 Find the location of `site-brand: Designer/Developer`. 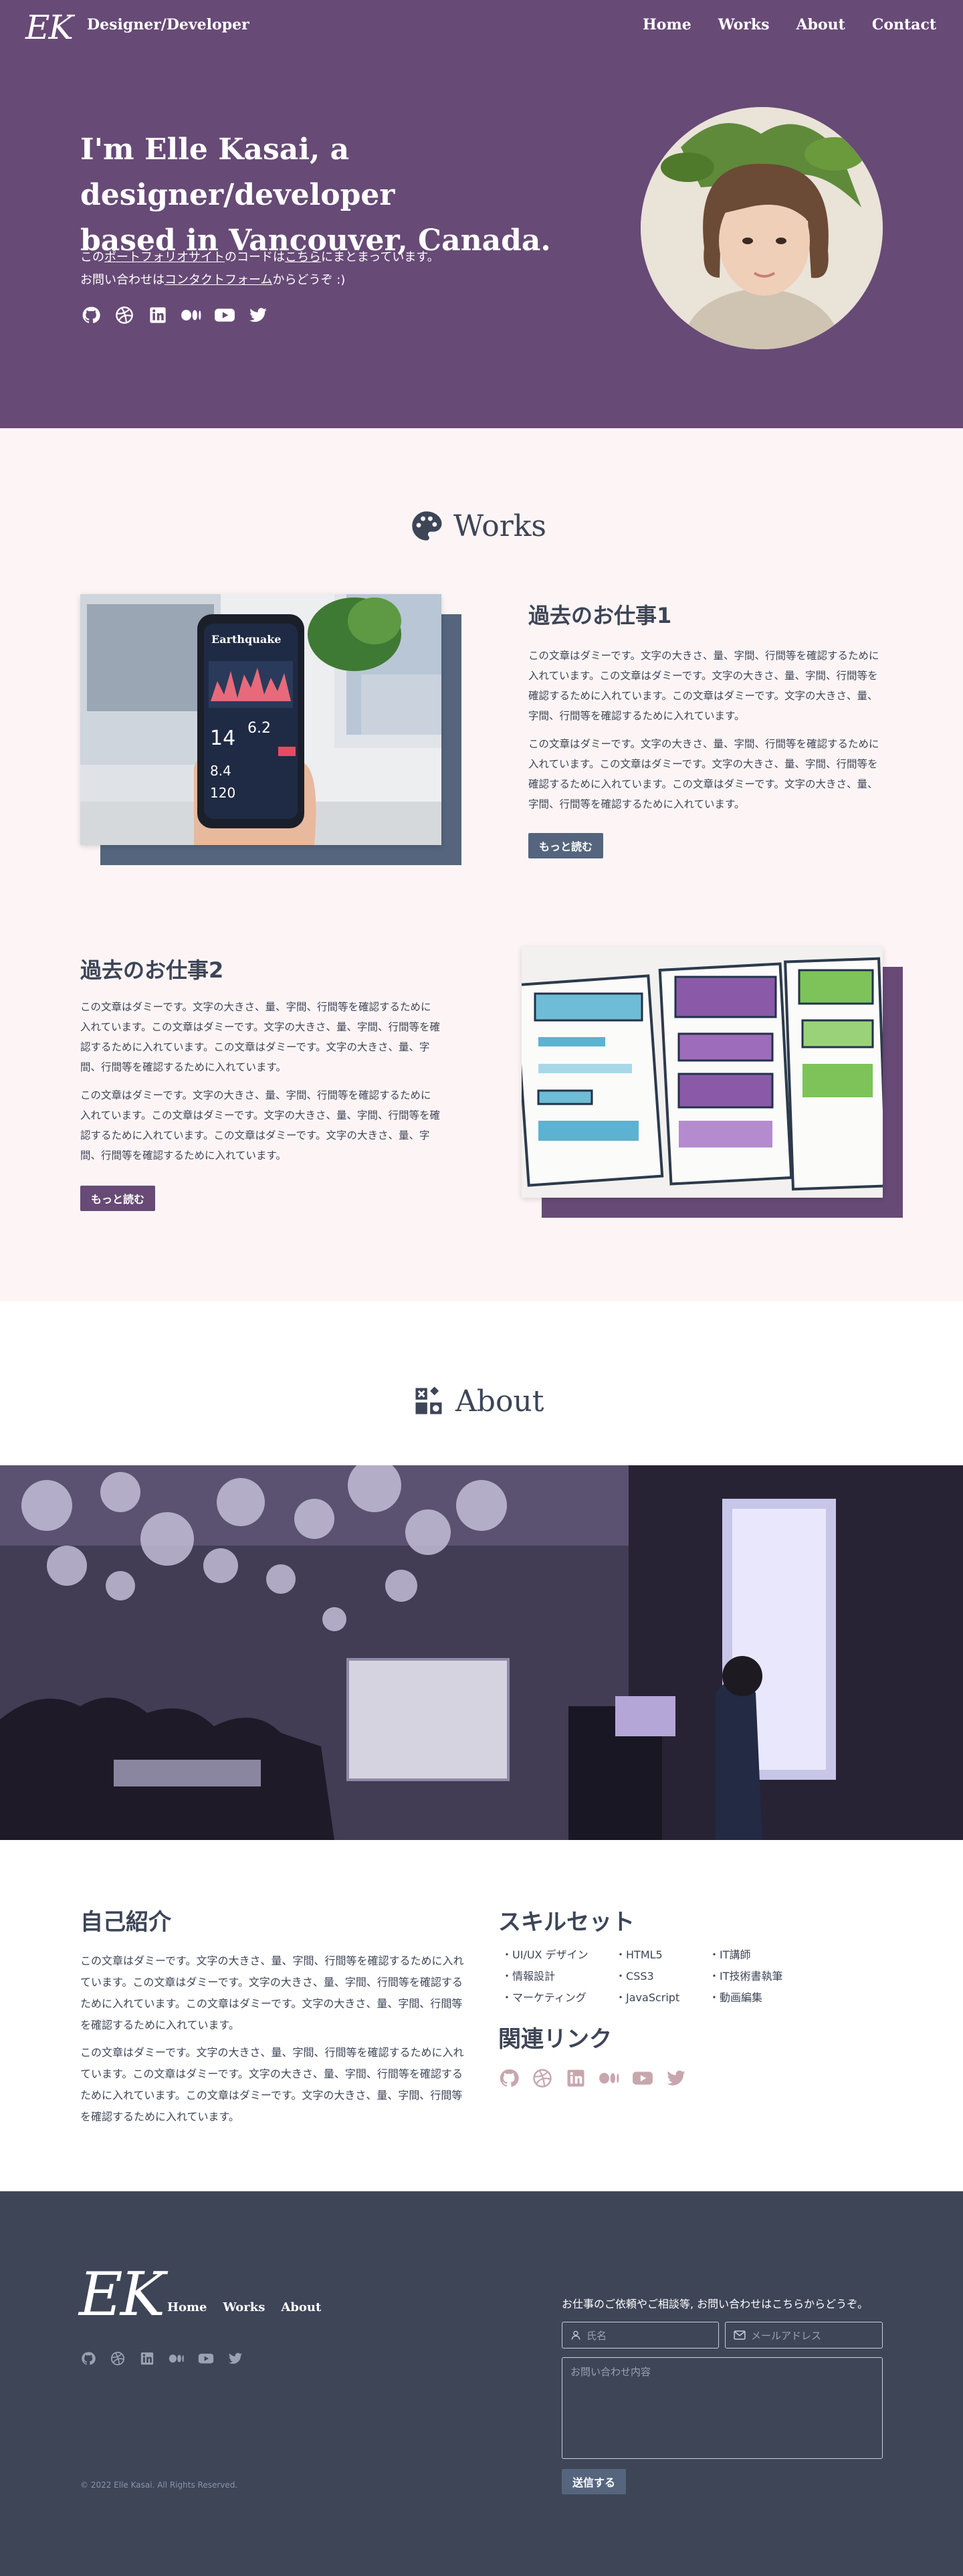

site-brand: Designer/Developer is located at coordinates (168, 25).